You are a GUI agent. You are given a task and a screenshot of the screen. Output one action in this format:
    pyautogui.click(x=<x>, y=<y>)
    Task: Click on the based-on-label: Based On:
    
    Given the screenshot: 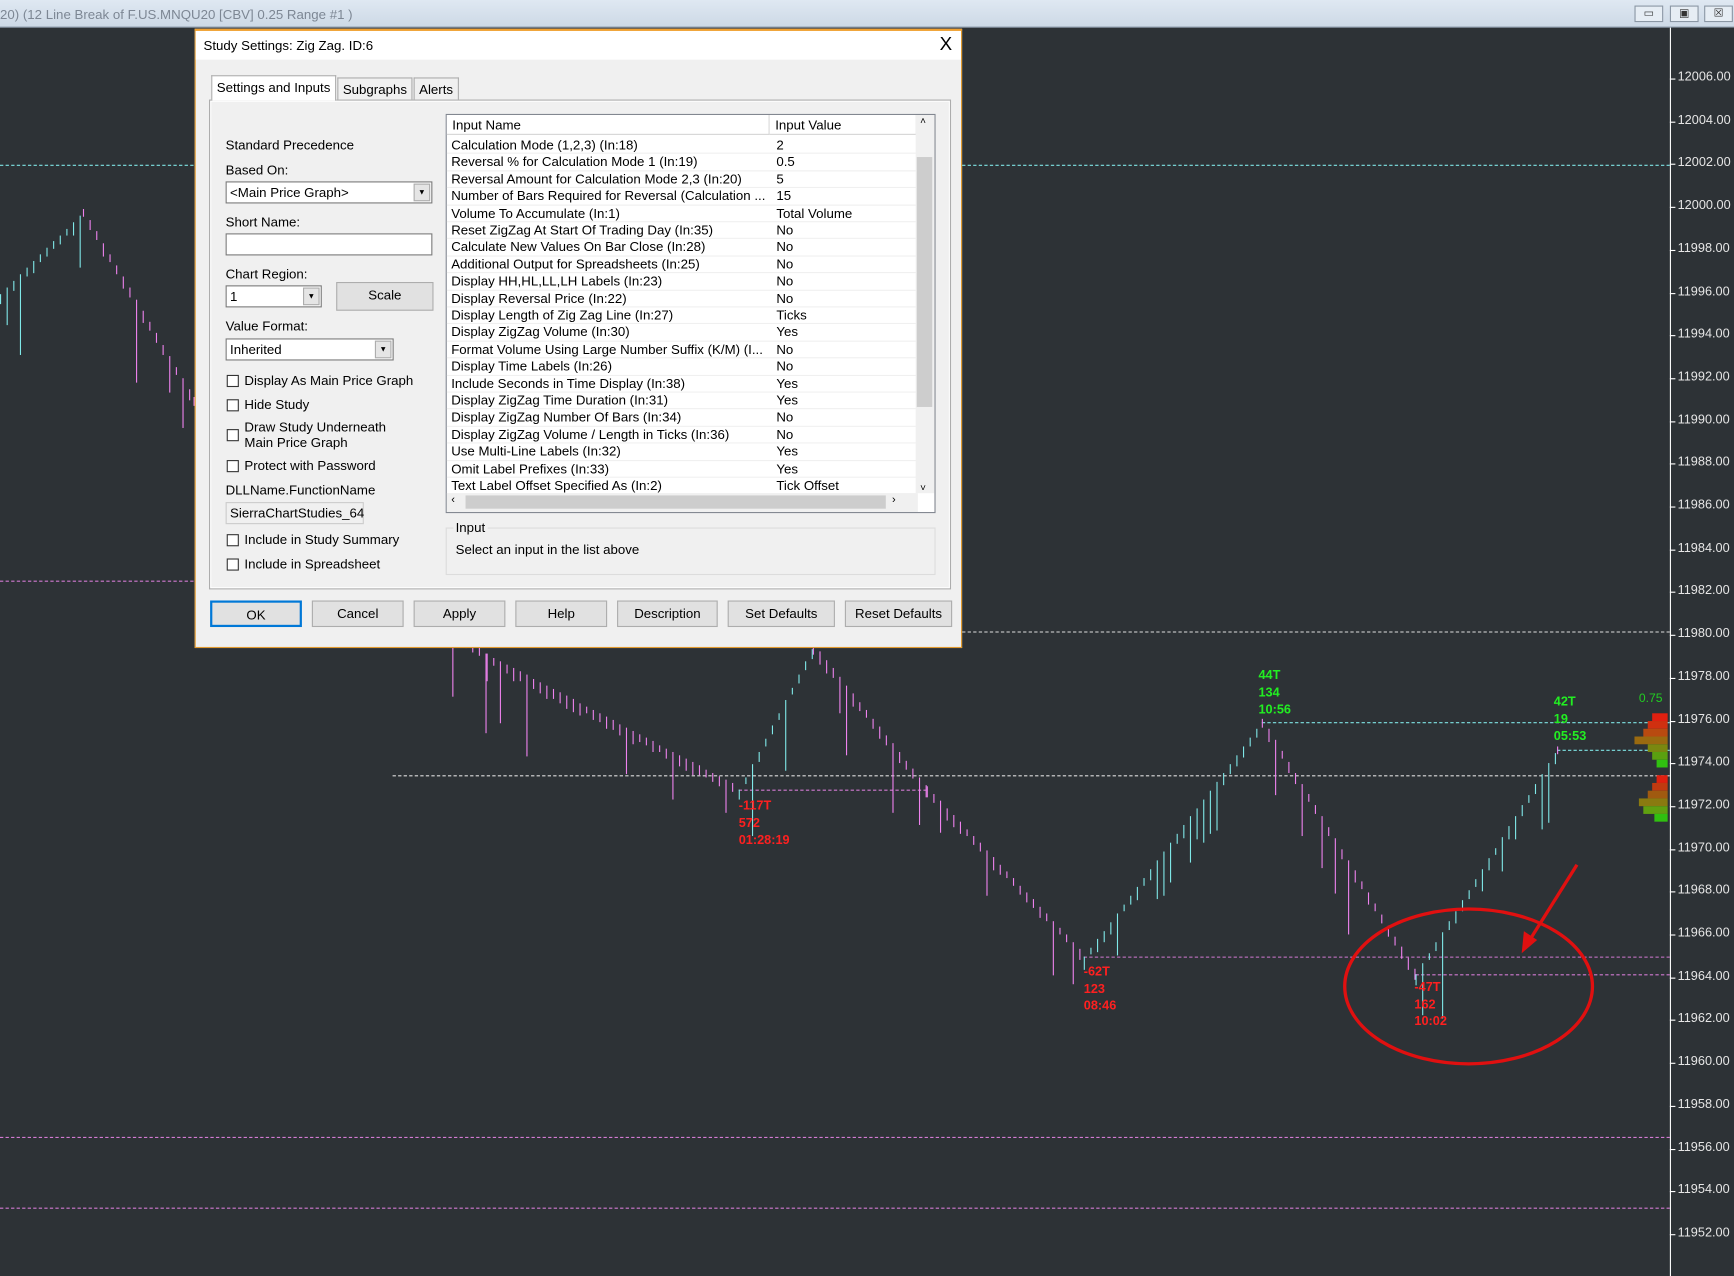 What is the action you would take?
    pyautogui.click(x=257, y=170)
    